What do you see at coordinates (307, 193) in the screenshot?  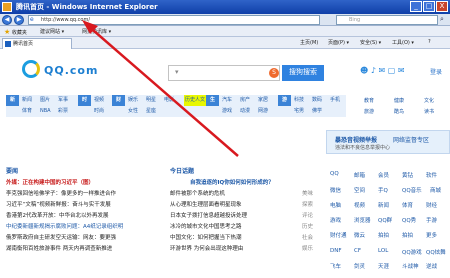 I see `topic-tag: 美味` at bounding box center [307, 193].